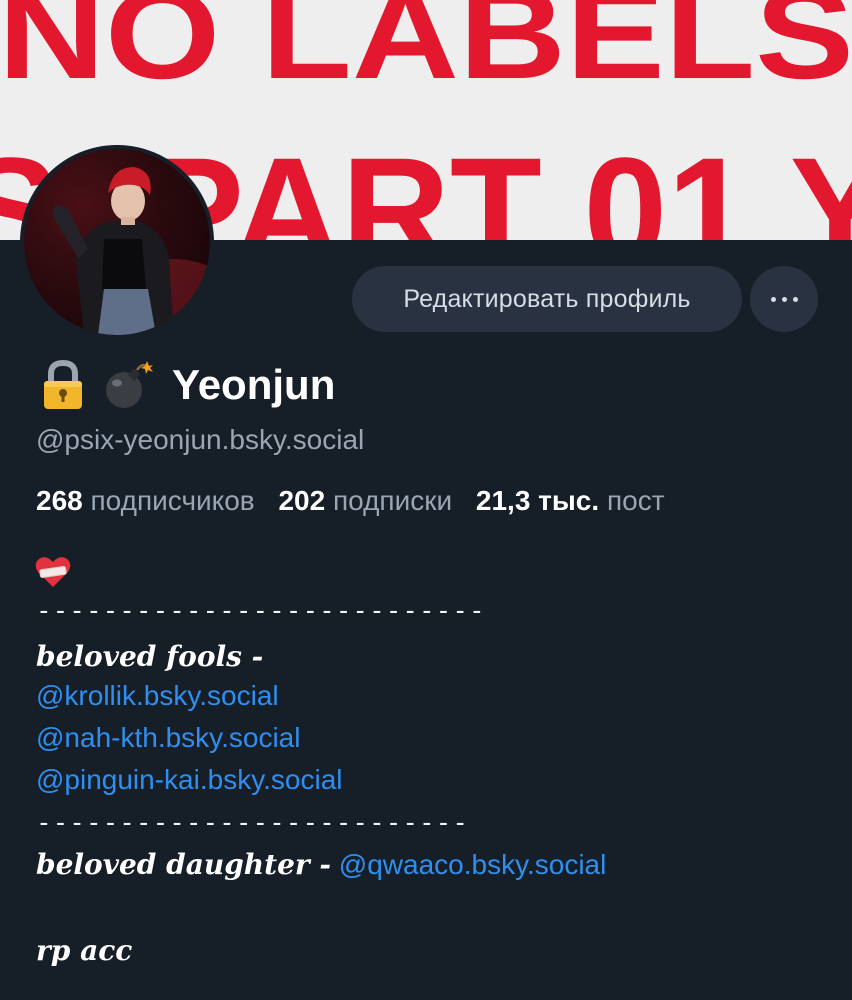 The image size is (852, 1000). What do you see at coordinates (172, 500) in the screenshot?
I see `followers-label: подписчиков` at bounding box center [172, 500].